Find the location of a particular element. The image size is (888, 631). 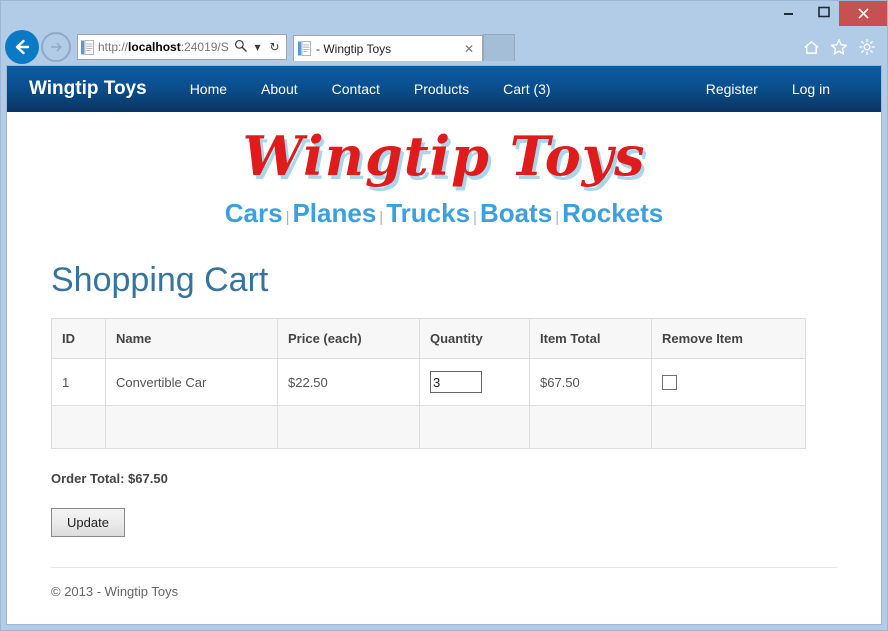

back-arrow-icon is located at coordinates (22, 47).